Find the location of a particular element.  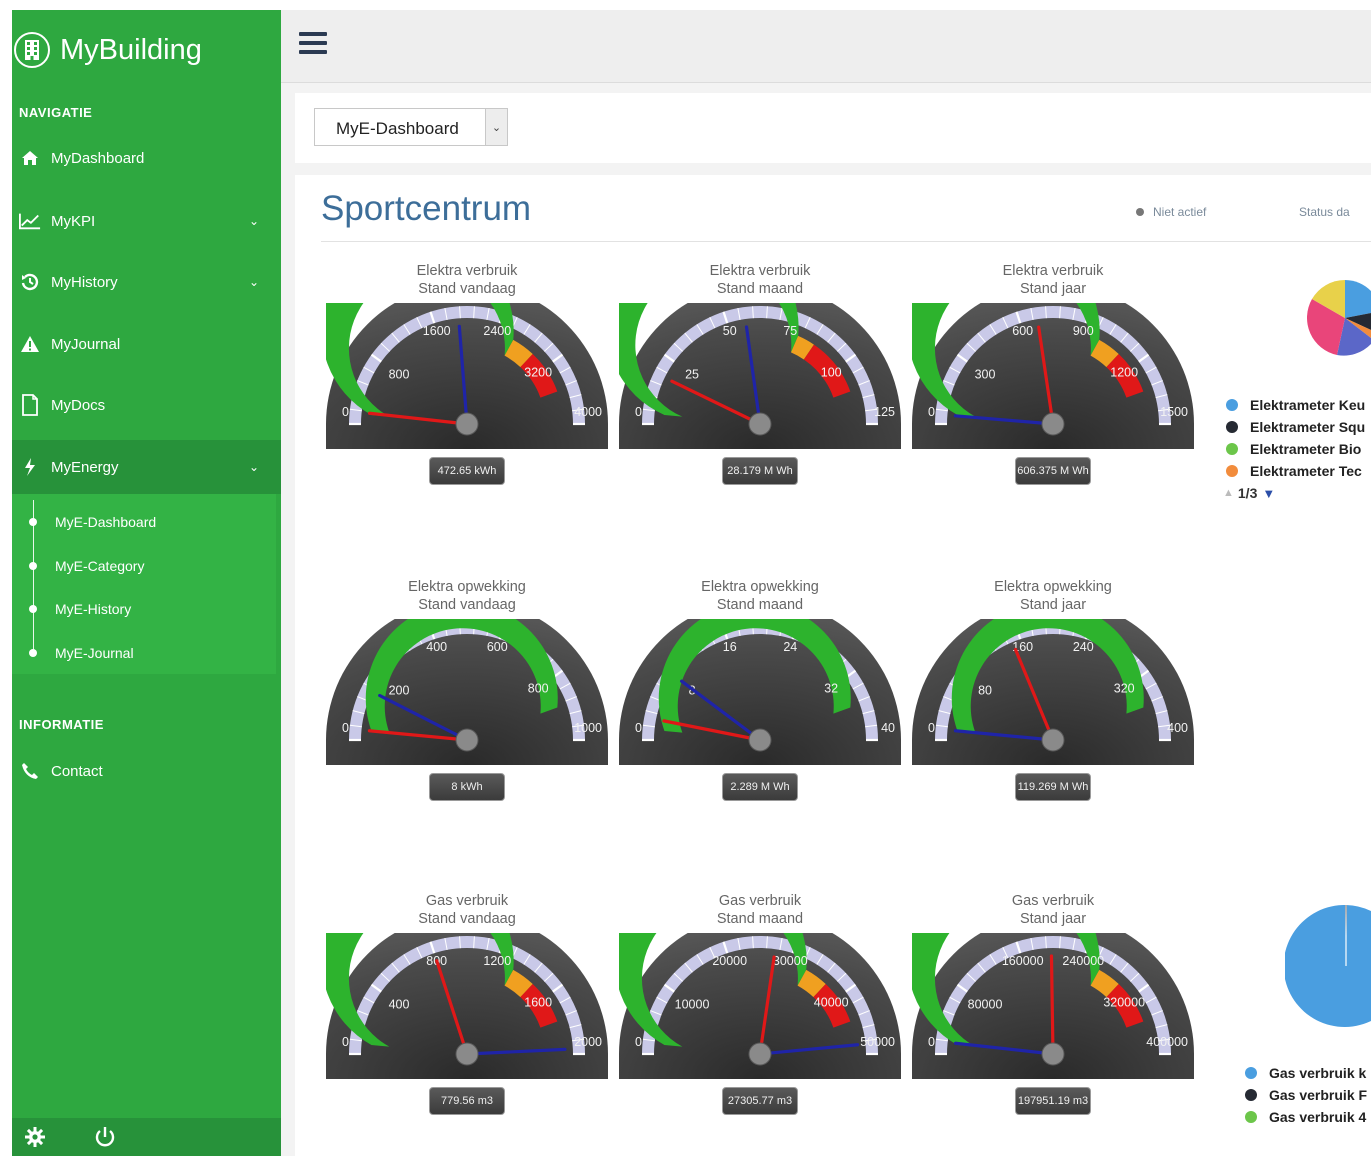

gauge-tick-label: 40 is located at coordinates (888, 728).